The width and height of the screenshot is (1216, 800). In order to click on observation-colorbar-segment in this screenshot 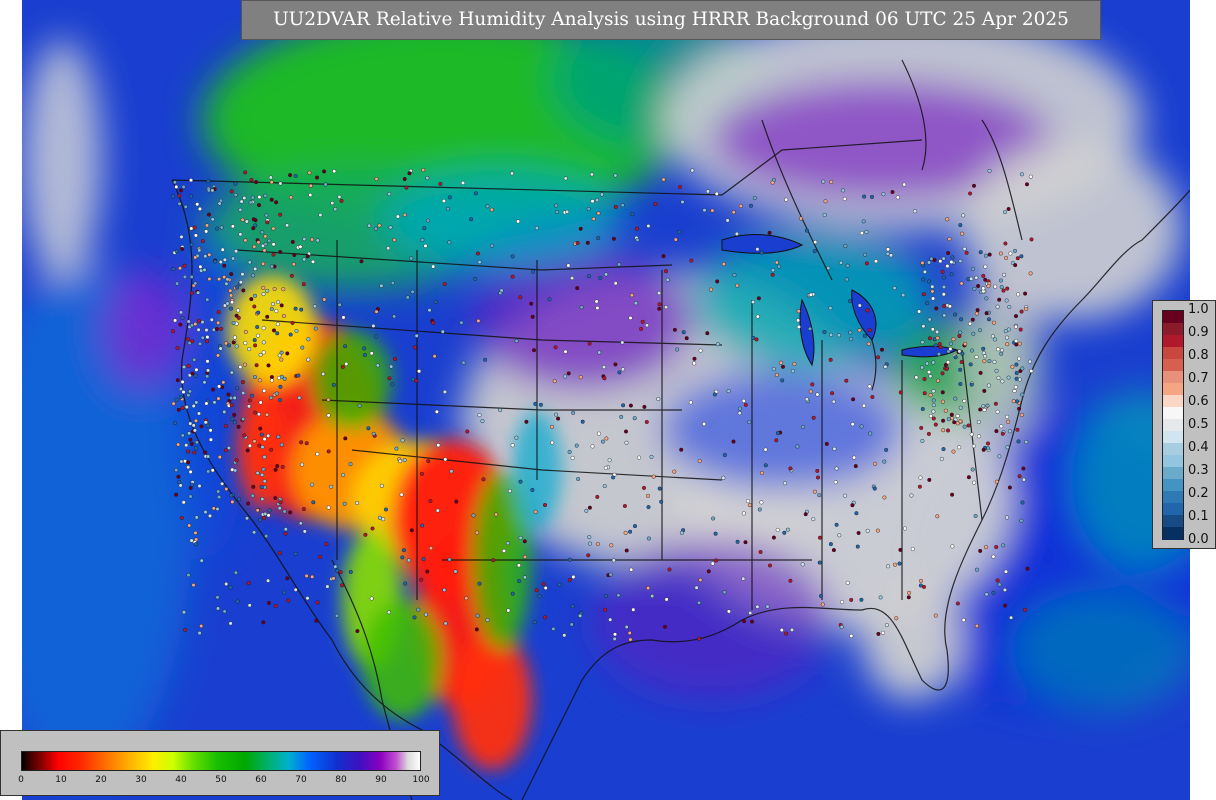, I will do `click(1173, 497)`.